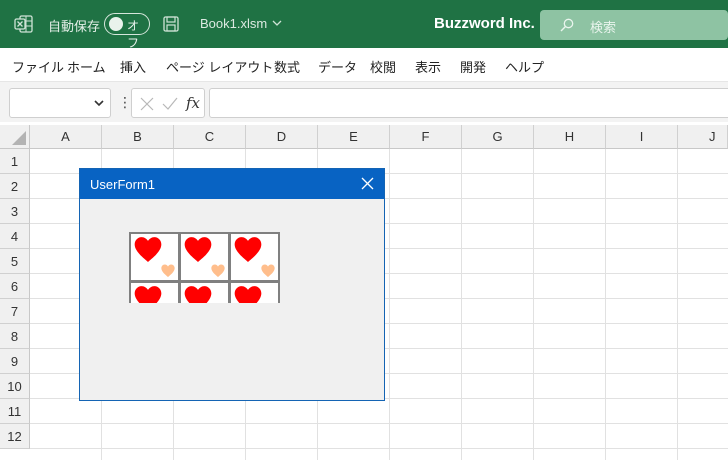 The height and width of the screenshot is (460, 728). What do you see at coordinates (38, 66) in the screenshot?
I see `tab-file: ファイル` at bounding box center [38, 66].